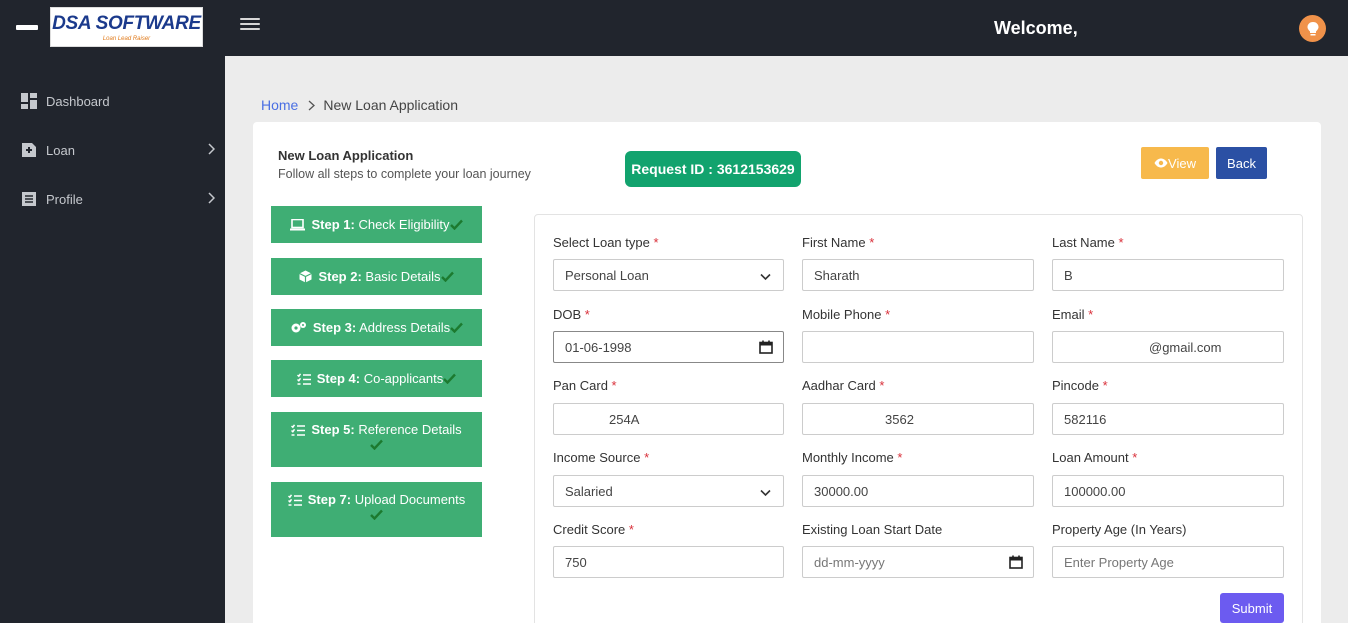 This screenshot has height=623, width=1348. Describe the element at coordinates (333, 224) in the screenshot. I see `step-prefix: Step 1:` at that location.